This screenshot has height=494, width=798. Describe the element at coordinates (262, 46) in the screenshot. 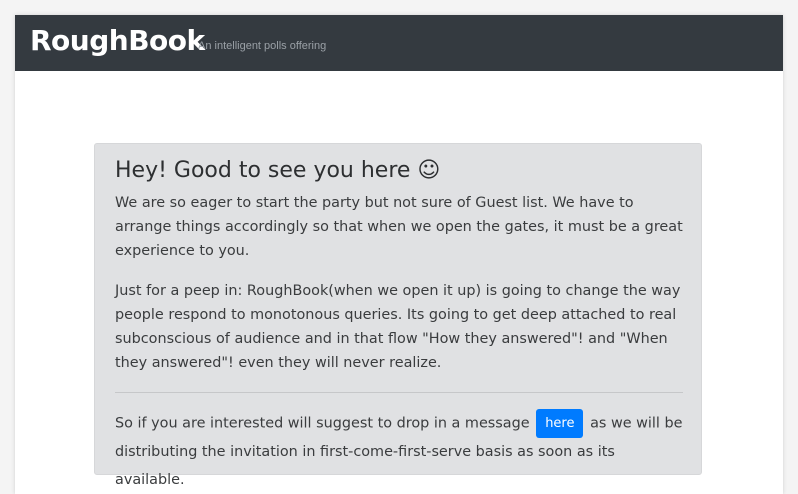

I see `brand-tagline: An intelligent polls offering` at that location.